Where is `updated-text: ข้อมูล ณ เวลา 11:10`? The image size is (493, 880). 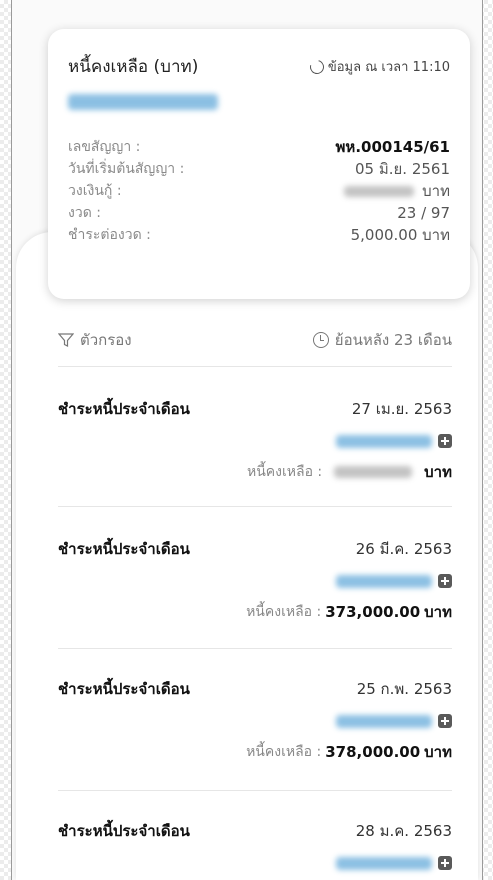
updated-text: ข้อมูล ณ เวลา 11:10 is located at coordinates (388, 67).